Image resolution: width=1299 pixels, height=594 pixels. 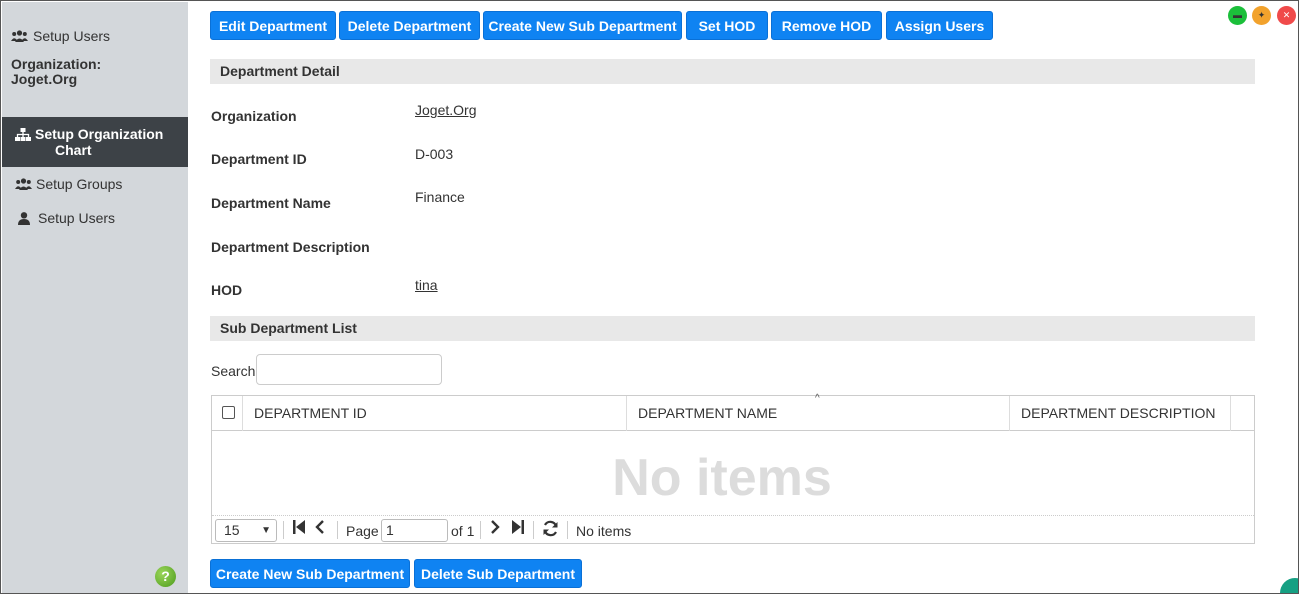 I want to click on department-description-label: Department Description, so click(x=290, y=247).